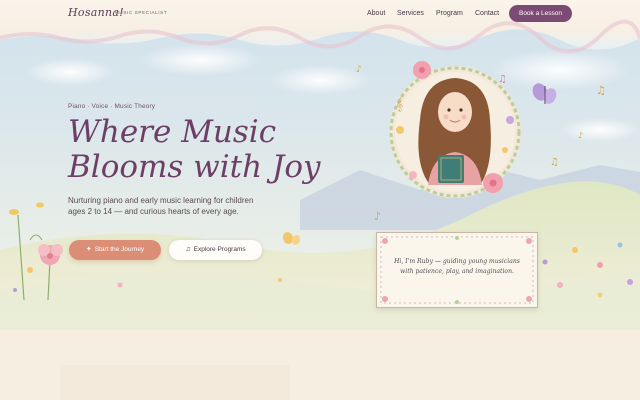  I want to click on hero-eyebrow: Piano · Voice · Music Theory, so click(112, 106).